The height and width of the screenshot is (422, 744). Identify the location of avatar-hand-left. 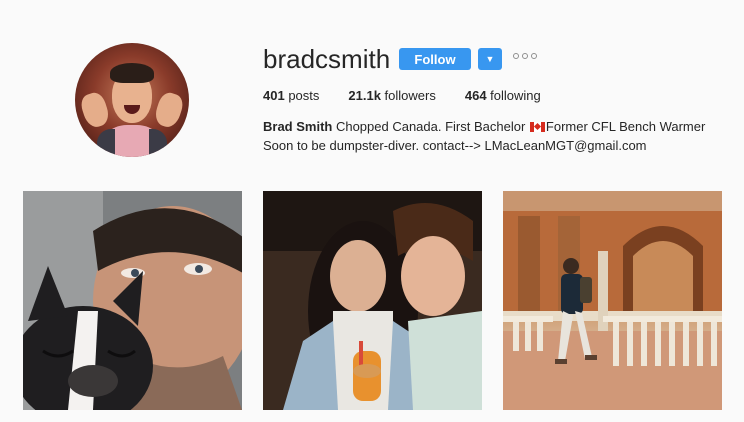
(95, 110).